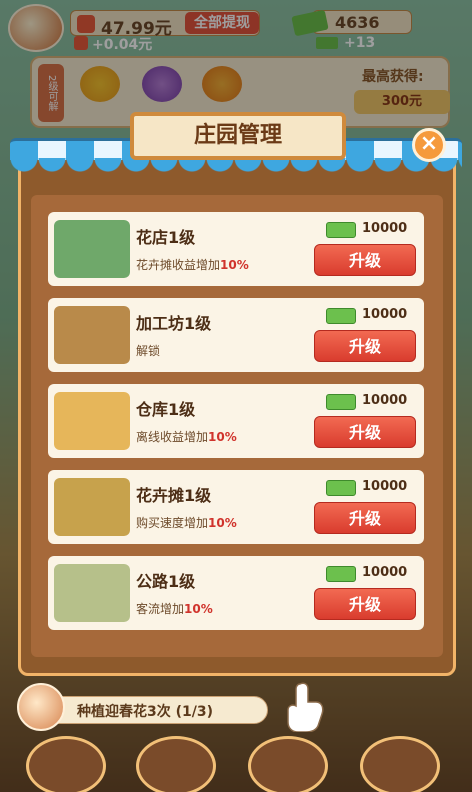 The image size is (472, 792). Describe the element at coordinates (400, 764) in the screenshot. I see `bottom-nav-fourth-button` at that location.